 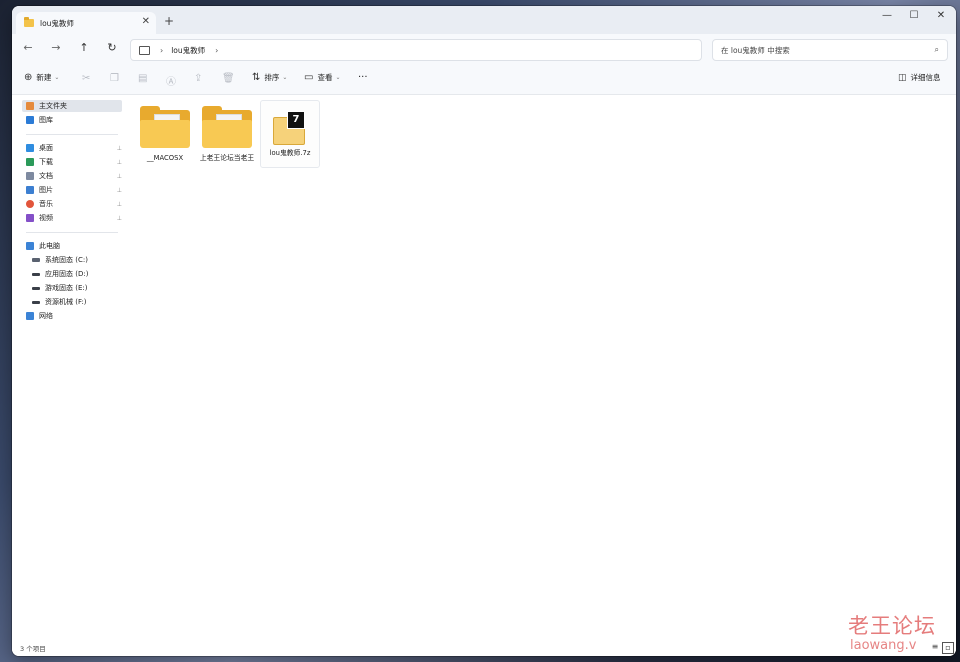 What do you see at coordinates (72, 148) in the screenshot?
I see `sidebar-item-desktop: 桌面 ⊥` at bounding box center [72, 148].